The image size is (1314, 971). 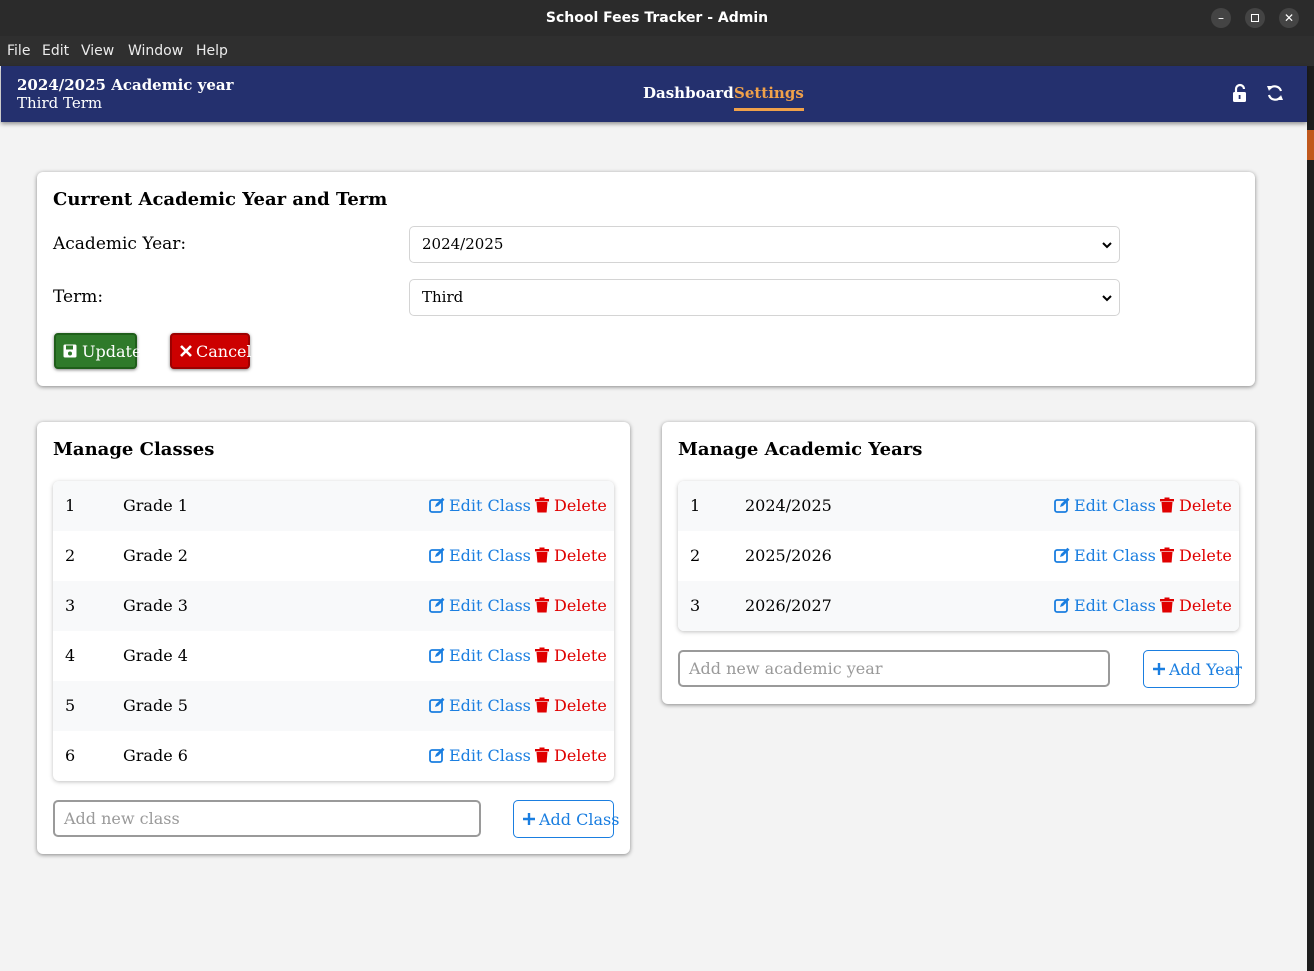 I want to click on add-year-input: Add new academic year, so click(x=894, y=668).